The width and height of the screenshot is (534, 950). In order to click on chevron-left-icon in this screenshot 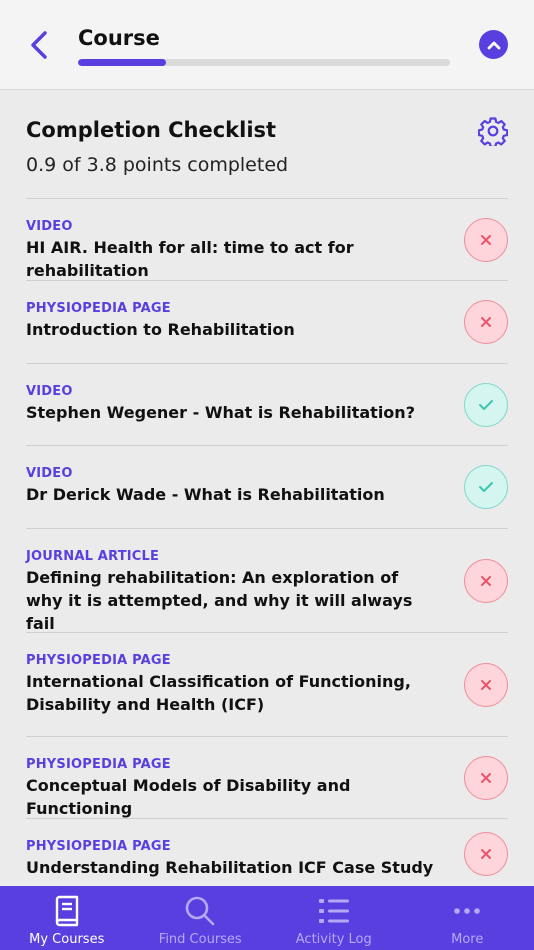, I will do `click(39, 45)`.